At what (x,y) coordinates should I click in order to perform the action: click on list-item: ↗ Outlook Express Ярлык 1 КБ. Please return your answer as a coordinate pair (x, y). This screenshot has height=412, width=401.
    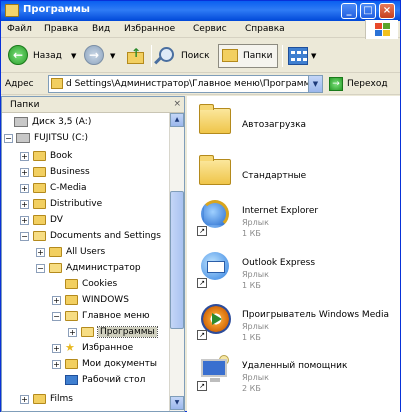
    Looking at the image, I should click on (293, 272).